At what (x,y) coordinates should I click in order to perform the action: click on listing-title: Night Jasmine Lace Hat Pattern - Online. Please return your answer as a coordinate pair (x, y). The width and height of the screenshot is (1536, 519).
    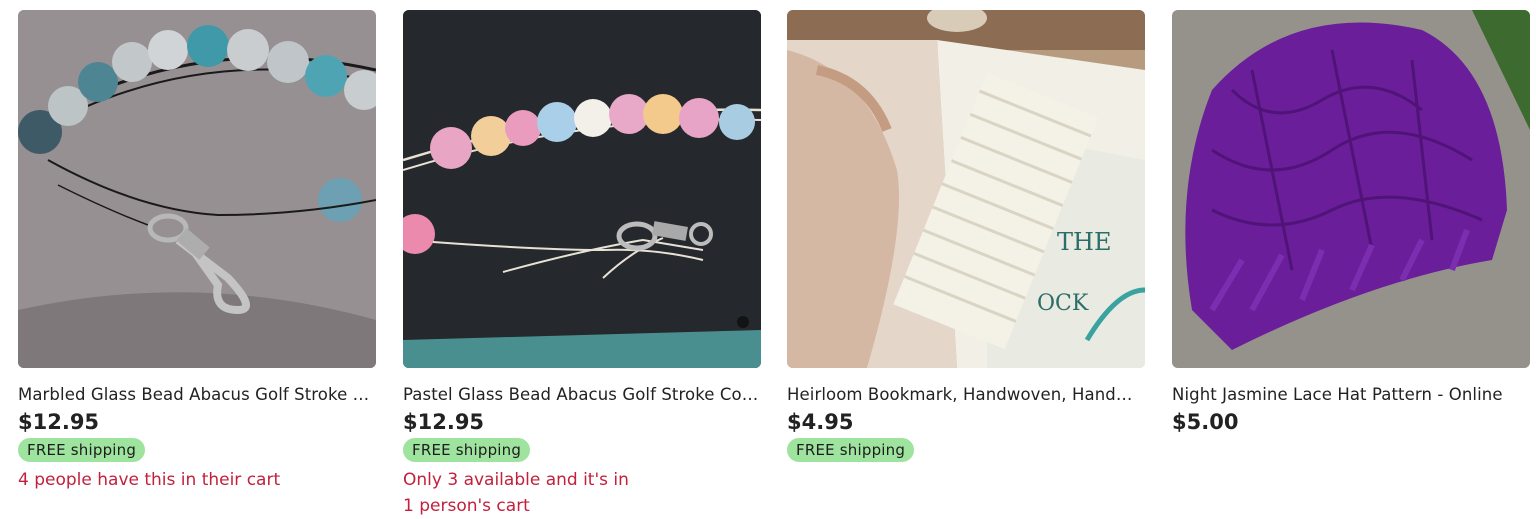
    Looking at the image, I should click on (1351, 395).